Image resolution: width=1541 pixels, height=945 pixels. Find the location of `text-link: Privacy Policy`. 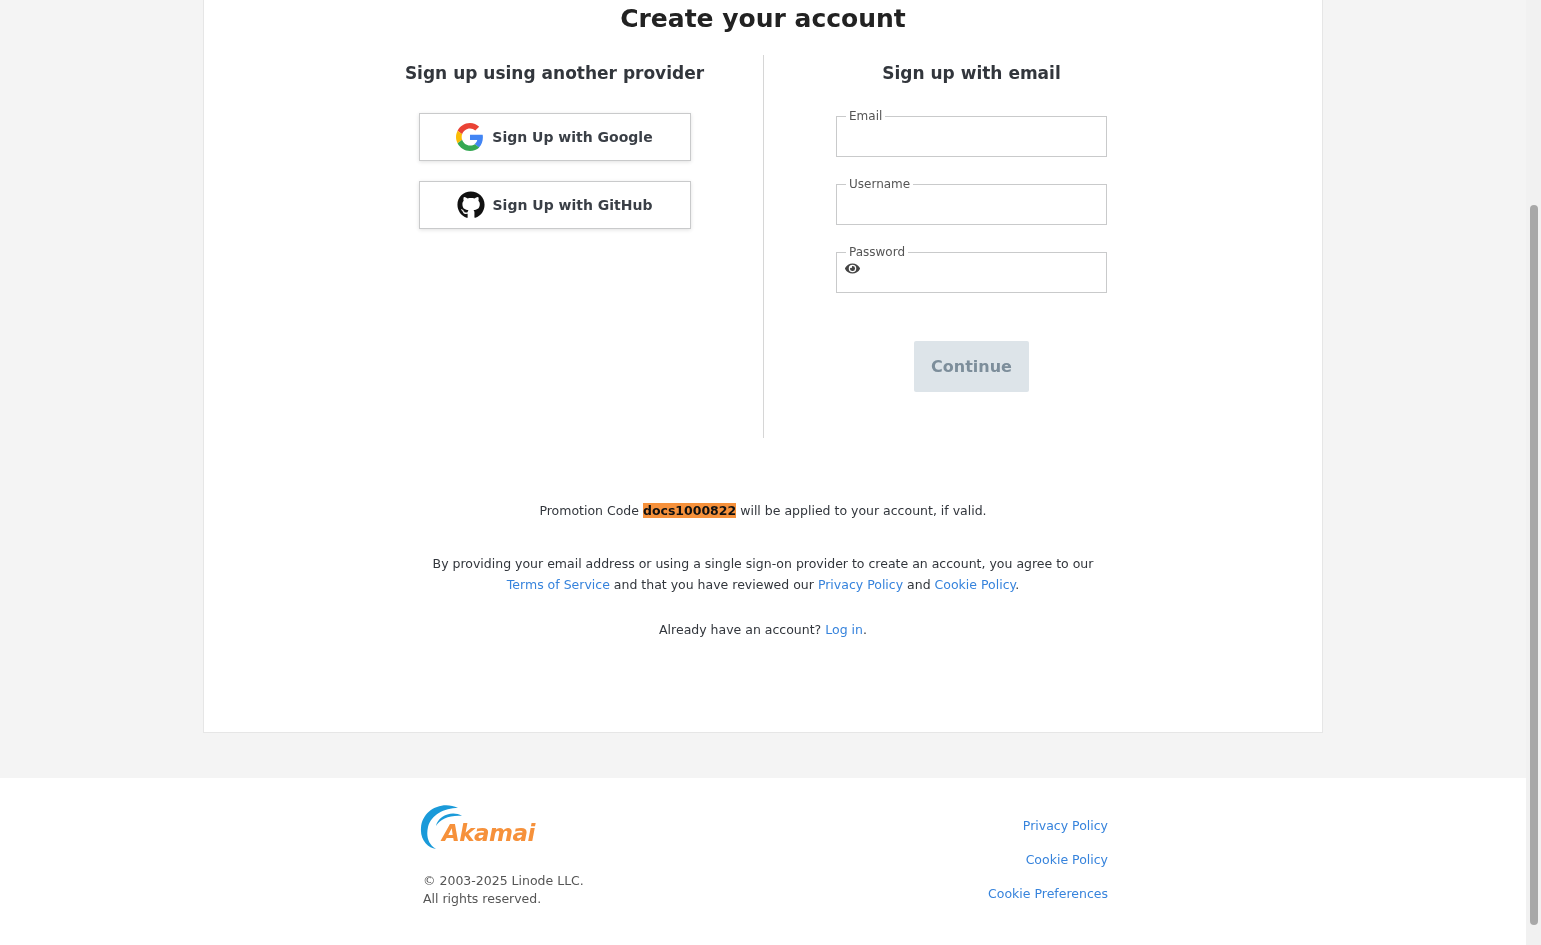

text-link: Privacy Policy is located at coordinates (860, 584).